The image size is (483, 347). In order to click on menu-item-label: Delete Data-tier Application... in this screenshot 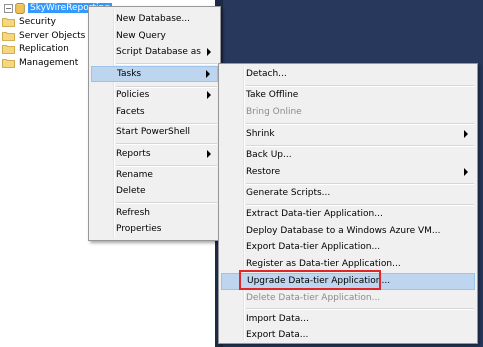, I will do `click(313, 298)`.